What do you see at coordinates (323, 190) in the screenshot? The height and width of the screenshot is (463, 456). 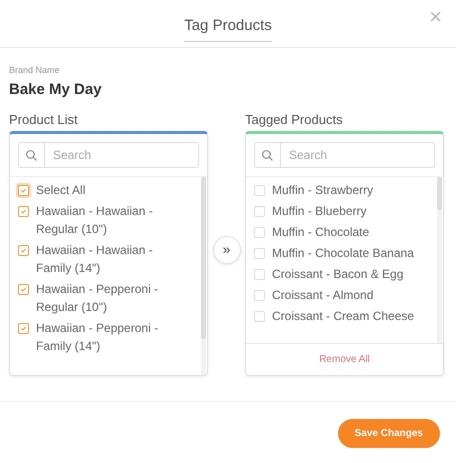 I see `product-label: Muffin - Strawberry` at bounding box center [323, 190].